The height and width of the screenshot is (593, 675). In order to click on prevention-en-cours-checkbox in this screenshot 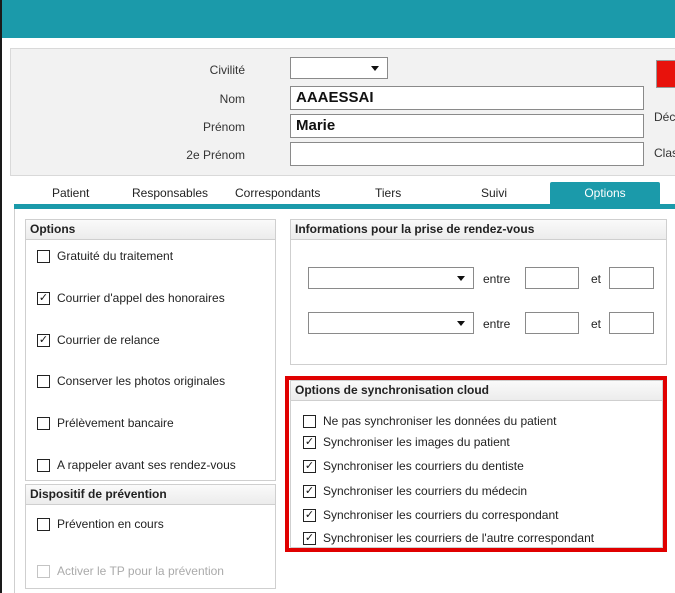, I will do `click(43, 524)`.